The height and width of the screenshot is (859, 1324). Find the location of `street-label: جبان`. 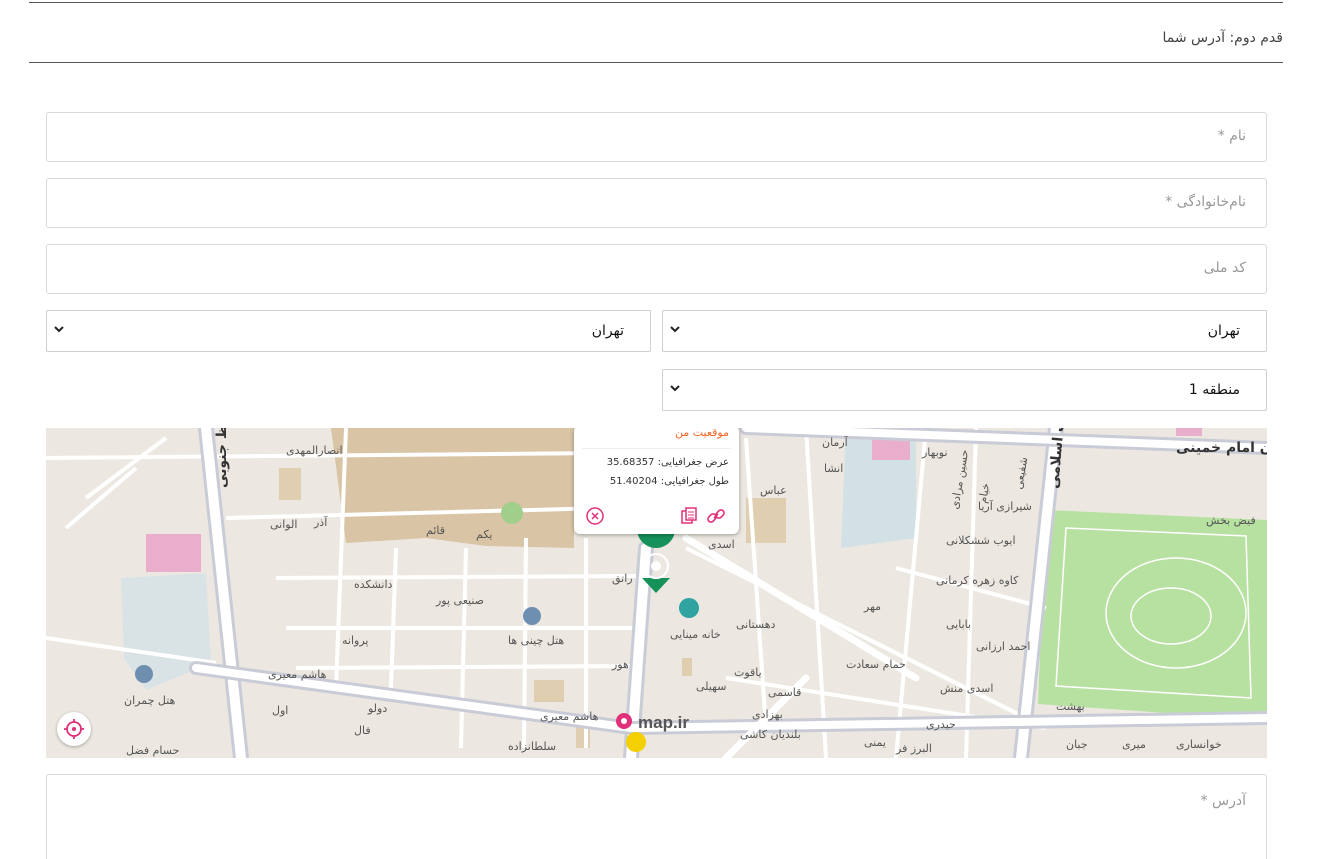

street-label: جبان is located at coordinates (1077, 744).